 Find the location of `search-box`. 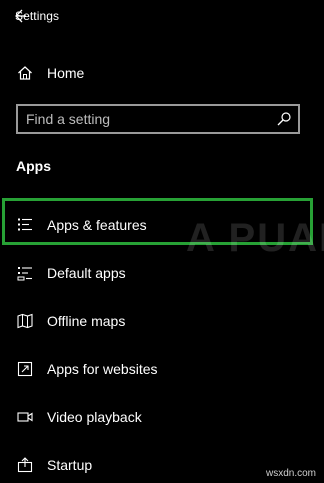

search-box is located at coordinates (158, 119).